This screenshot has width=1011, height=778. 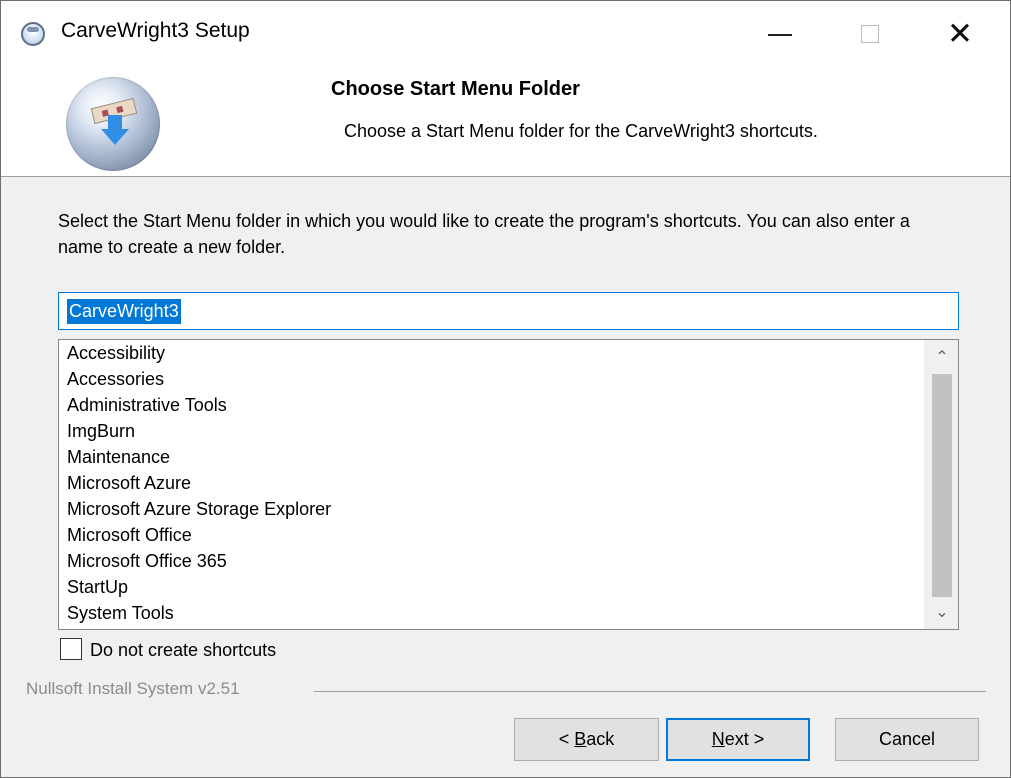 I want to click on maximize-button, so click(x=870, y=34).